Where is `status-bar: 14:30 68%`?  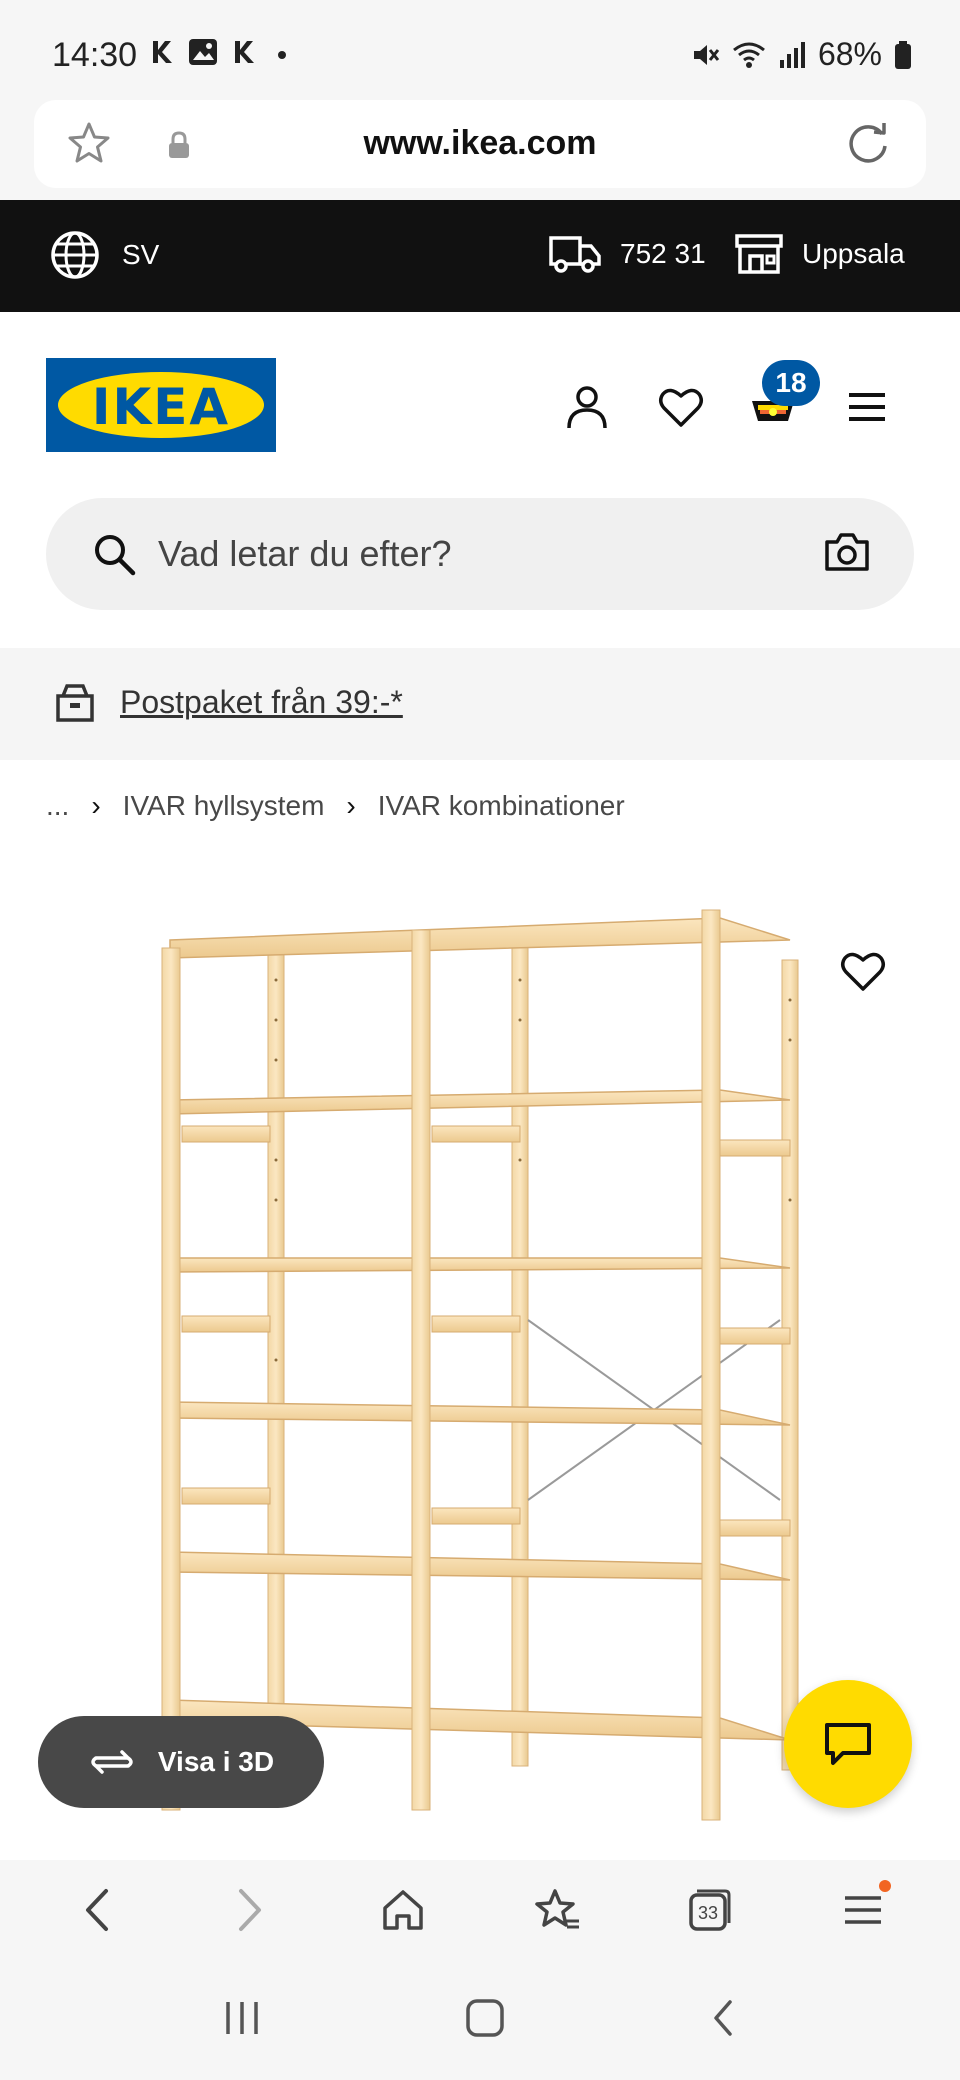
status-bar: 14:30 68% is located at coordinates (480, 50).